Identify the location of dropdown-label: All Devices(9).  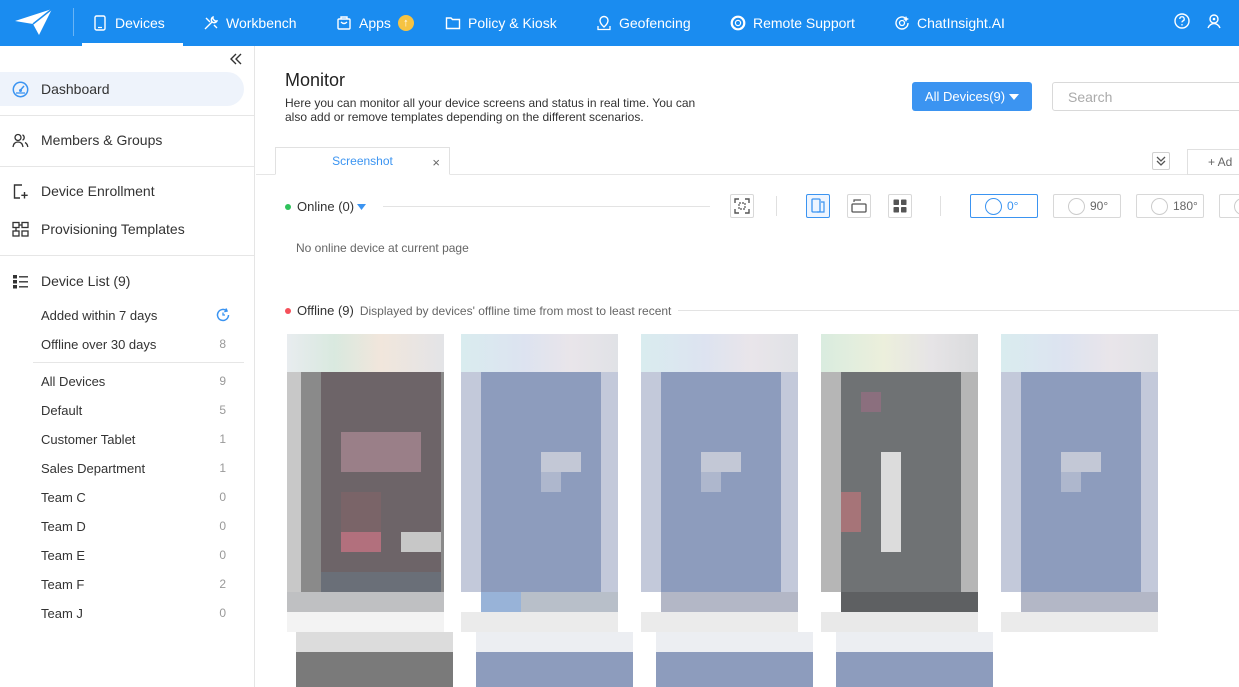
(965, 96).